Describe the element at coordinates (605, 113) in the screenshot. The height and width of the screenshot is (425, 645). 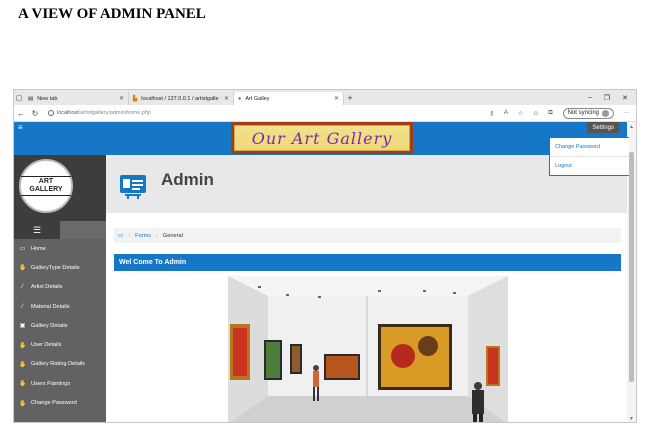
I see `profile-avatar-icon` at that location.